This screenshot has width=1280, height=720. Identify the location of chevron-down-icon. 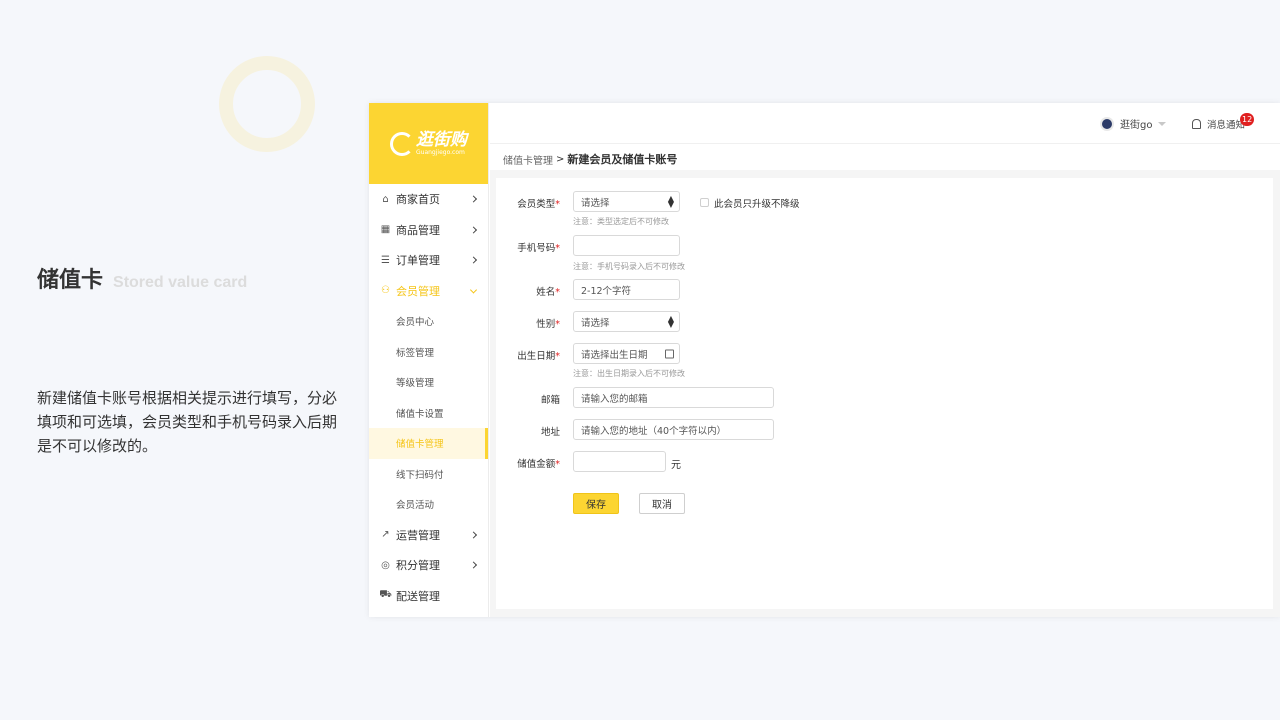
(473, 290).